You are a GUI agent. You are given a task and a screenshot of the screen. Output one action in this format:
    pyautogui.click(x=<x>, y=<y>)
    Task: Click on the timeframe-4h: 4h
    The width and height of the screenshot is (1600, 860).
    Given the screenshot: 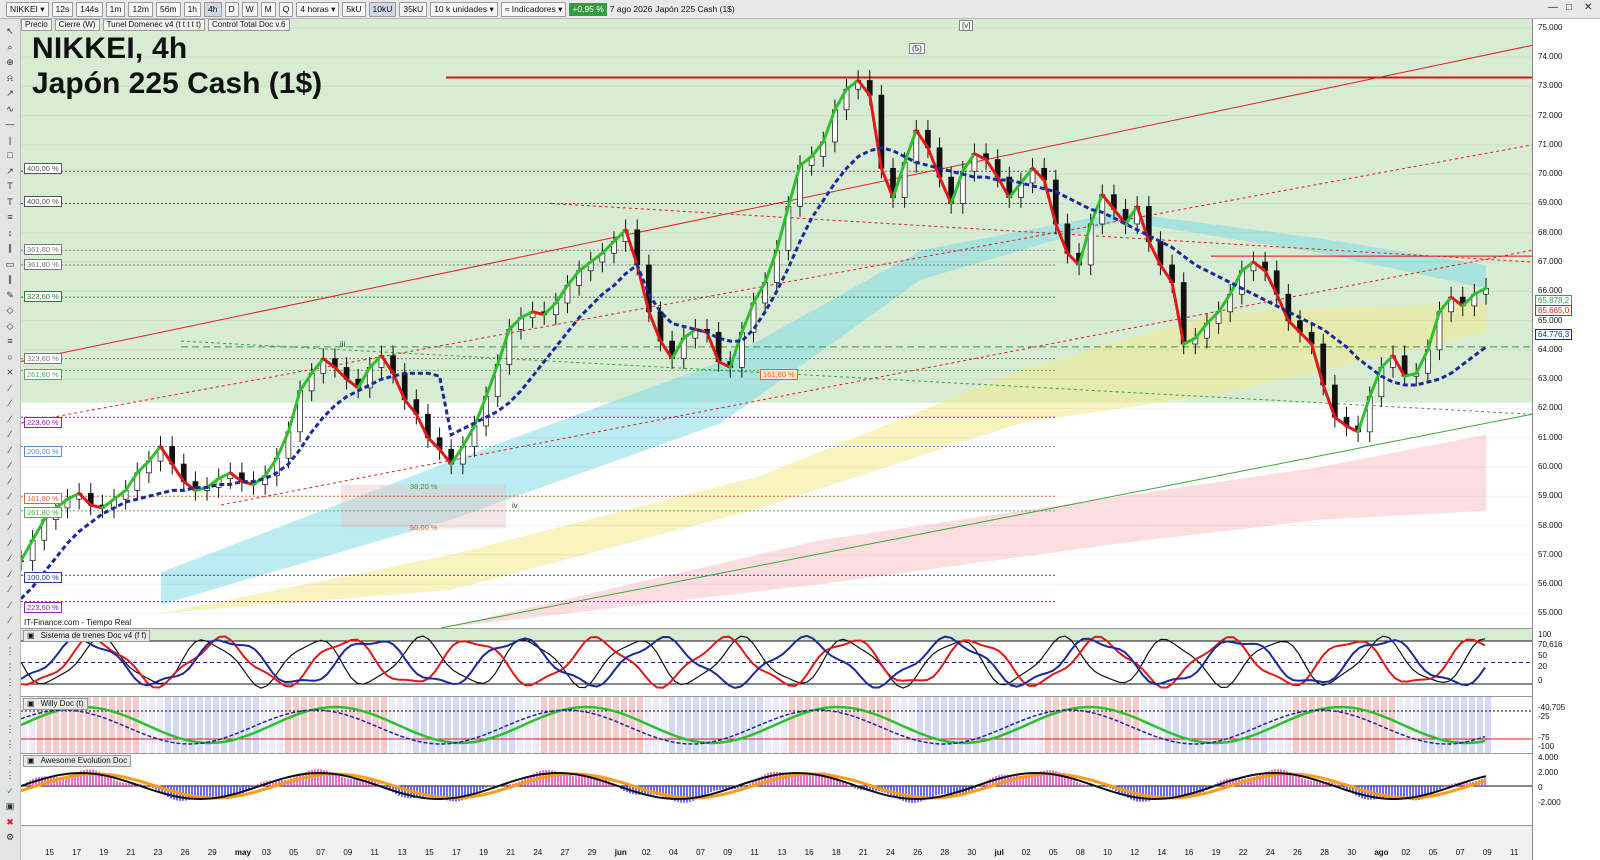 What is the action you would take?
    pyautogui.click(x=213, y=9)
    